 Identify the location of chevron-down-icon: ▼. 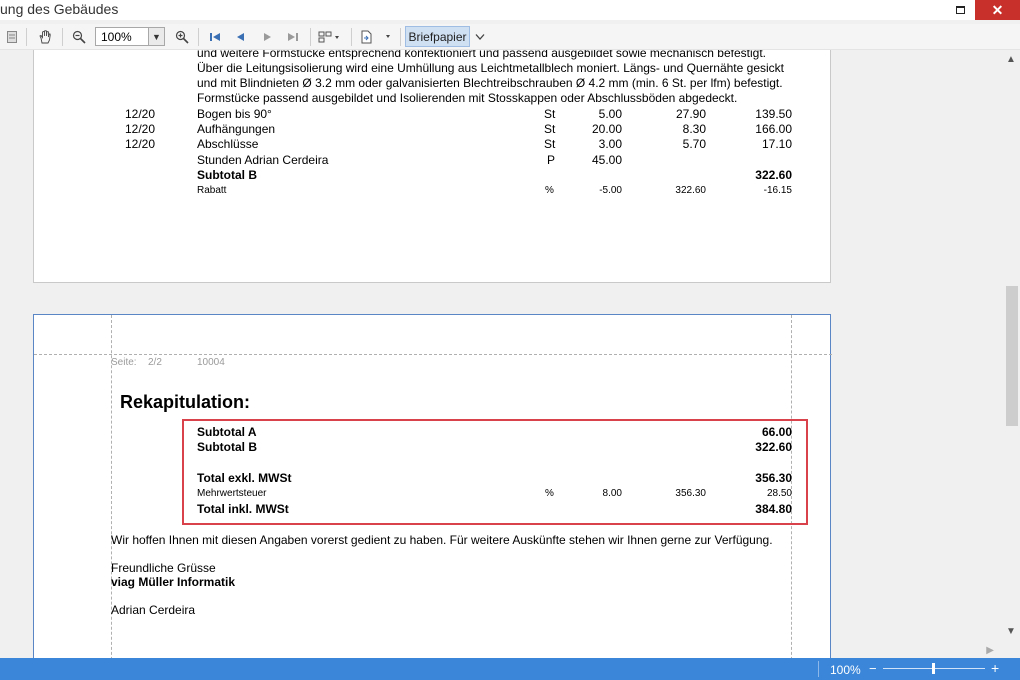
(156, 36).